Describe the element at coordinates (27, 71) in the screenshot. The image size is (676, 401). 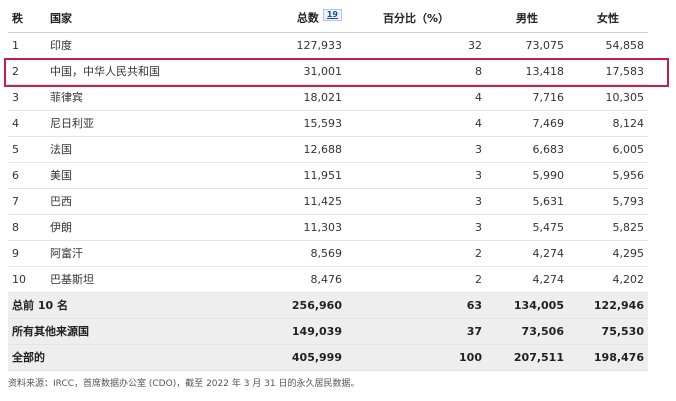
I see `cell-rank: 2` at that location.